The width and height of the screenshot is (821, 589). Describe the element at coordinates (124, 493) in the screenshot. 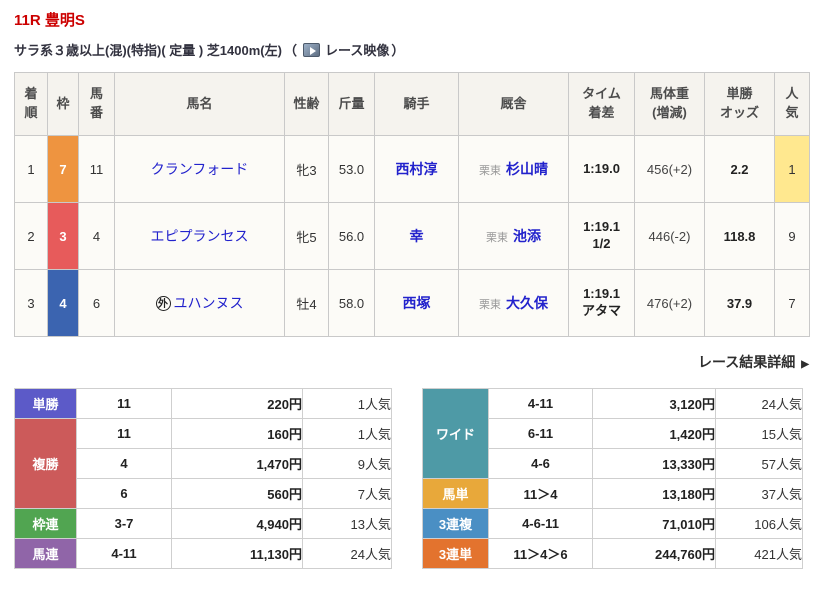

I see `payout-combo: 6` at that location.